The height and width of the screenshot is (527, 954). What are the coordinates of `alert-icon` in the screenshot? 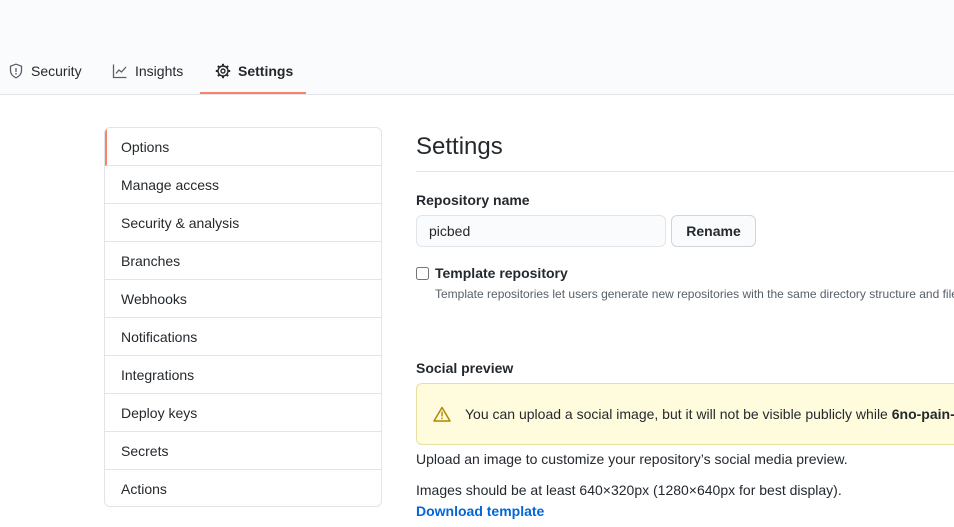 It's located at (442, 414).